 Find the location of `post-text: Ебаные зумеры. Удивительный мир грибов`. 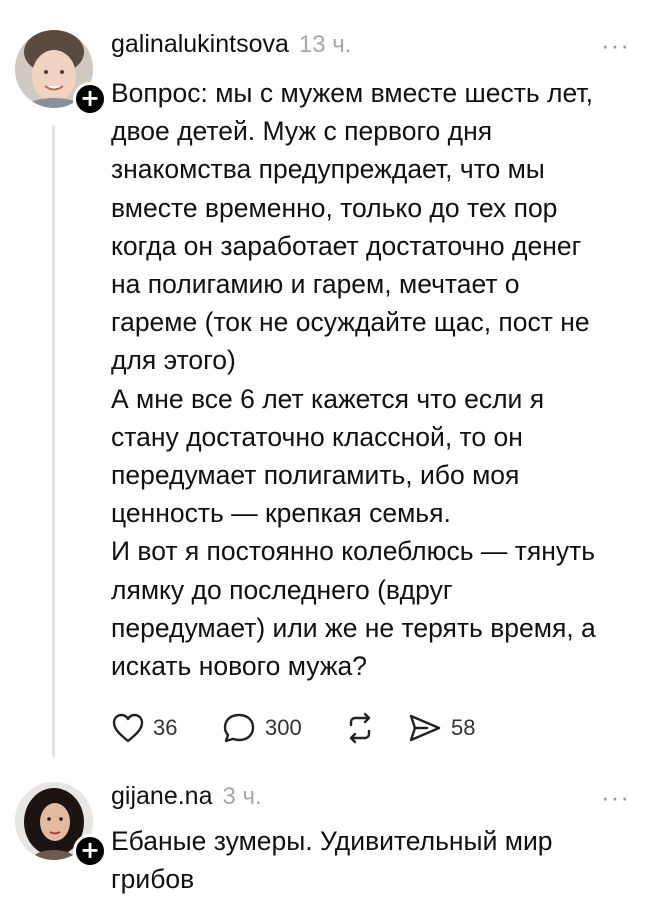

post-text: Ебаные зумеры. Удивительный мир грибов is located at coordinates (332, 860).